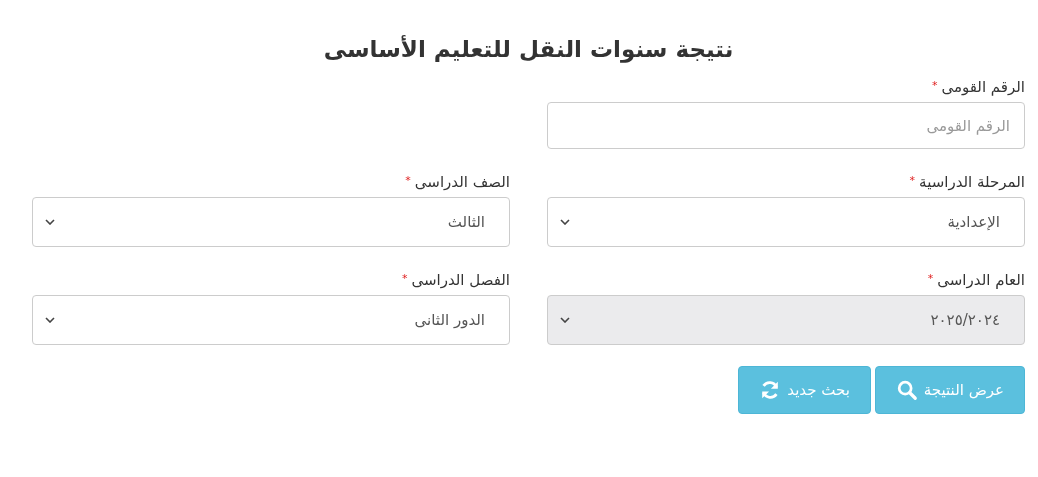  I want to click on dropdown: الإعدادية, so click(786, 222).